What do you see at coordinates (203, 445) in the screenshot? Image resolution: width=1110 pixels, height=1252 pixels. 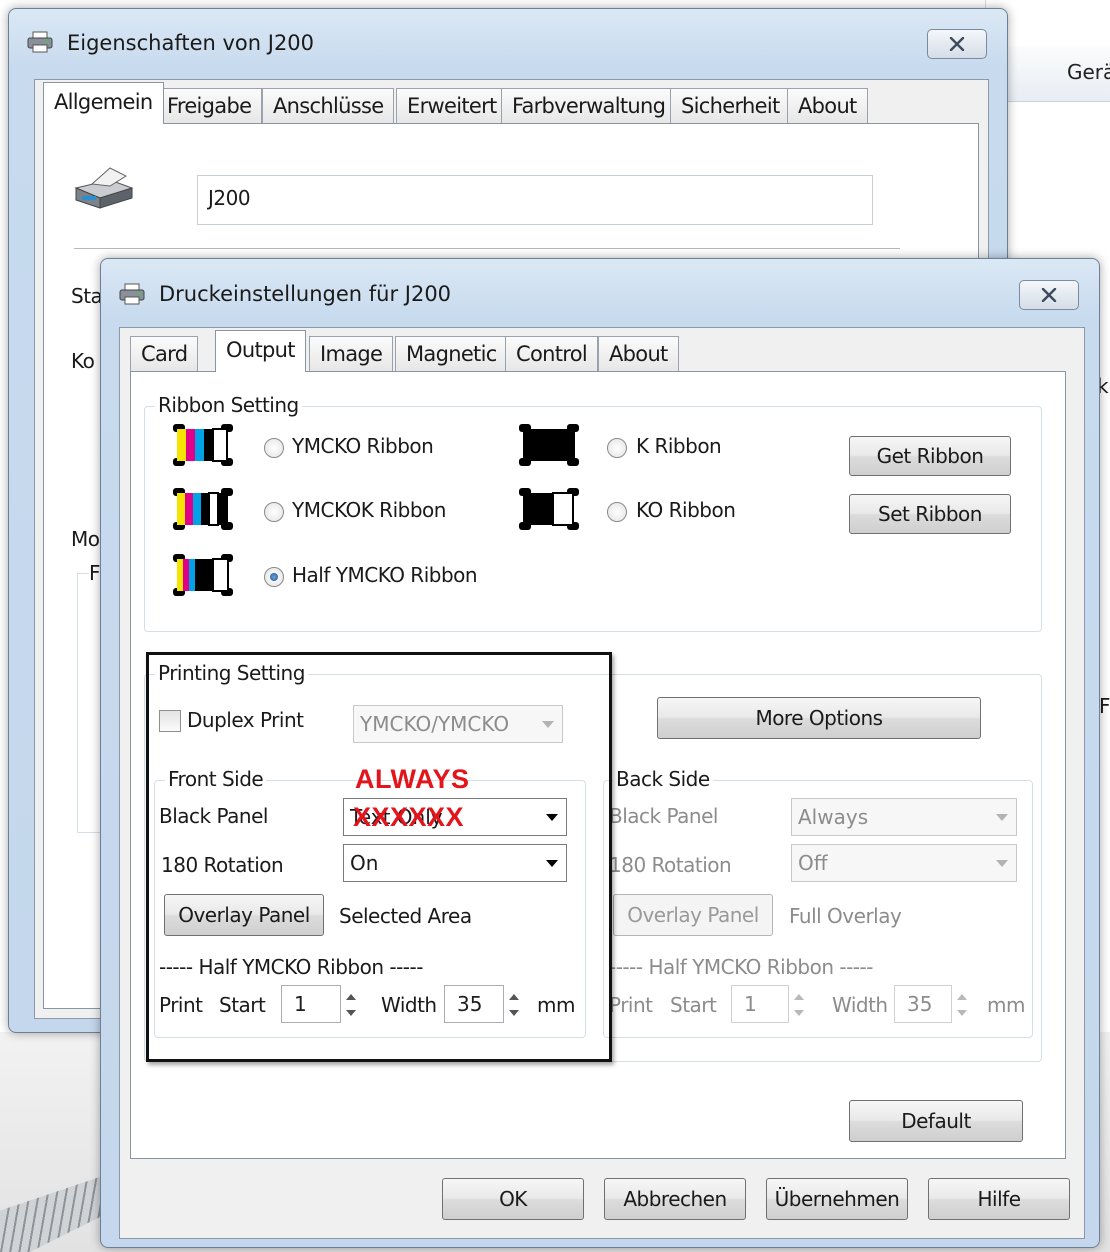 I see `ymcko-ribbon-icon` at bounding box center [203, 445].